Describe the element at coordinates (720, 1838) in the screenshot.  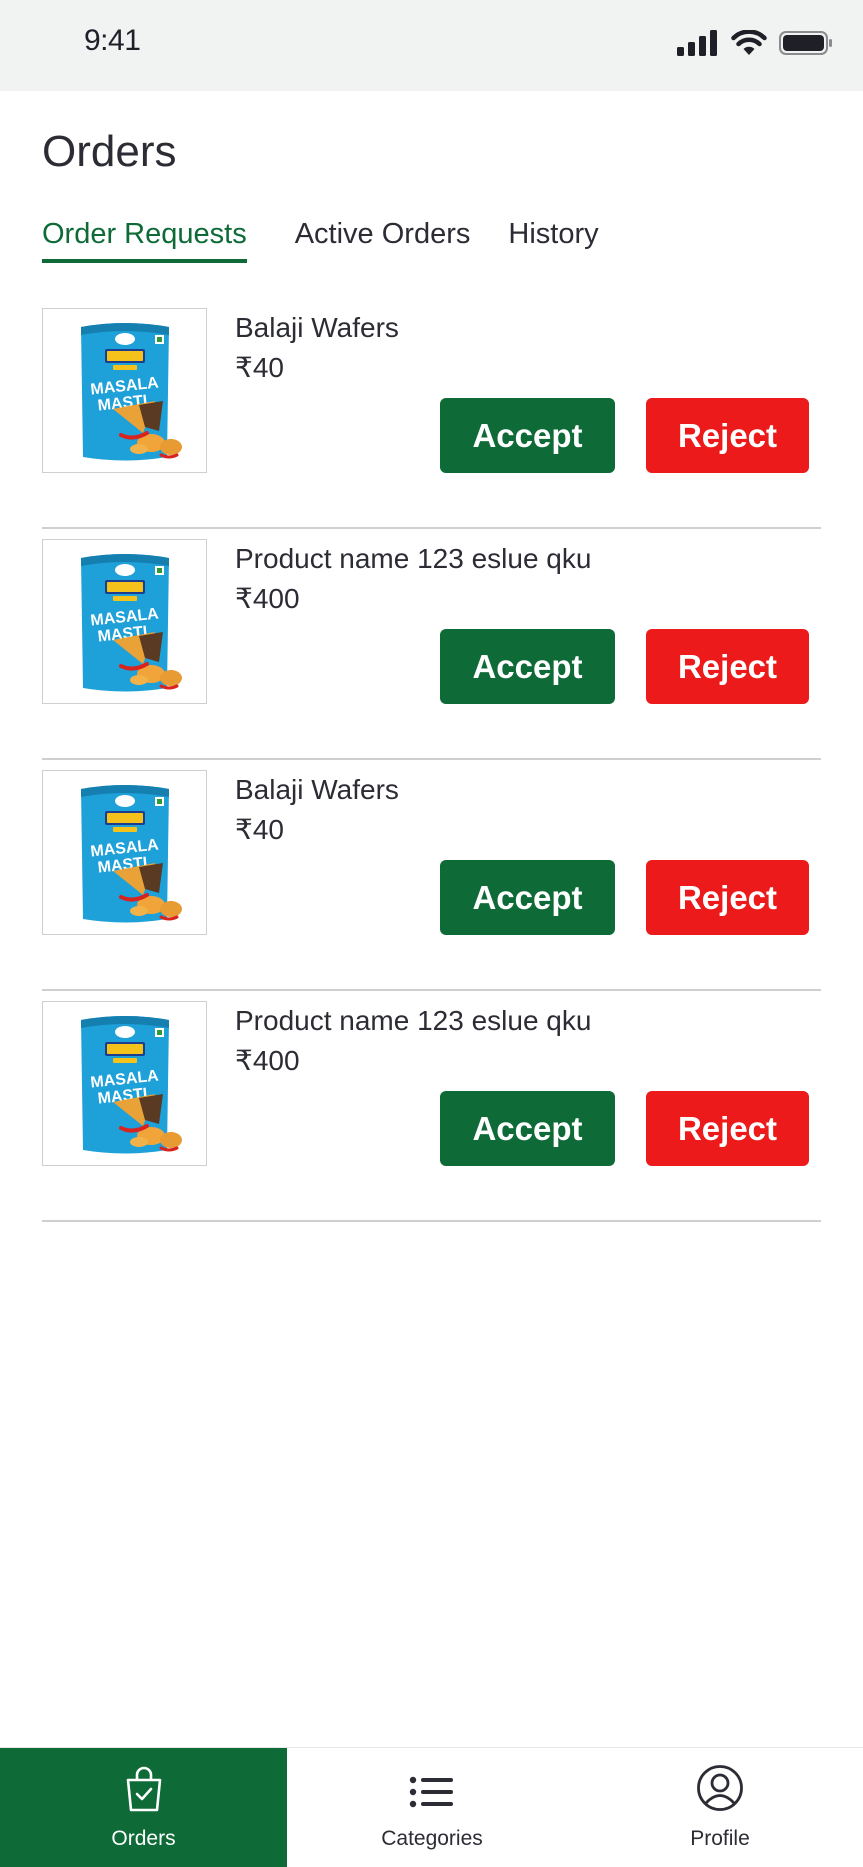
I see `nav-profile-label: Profile` at that location.